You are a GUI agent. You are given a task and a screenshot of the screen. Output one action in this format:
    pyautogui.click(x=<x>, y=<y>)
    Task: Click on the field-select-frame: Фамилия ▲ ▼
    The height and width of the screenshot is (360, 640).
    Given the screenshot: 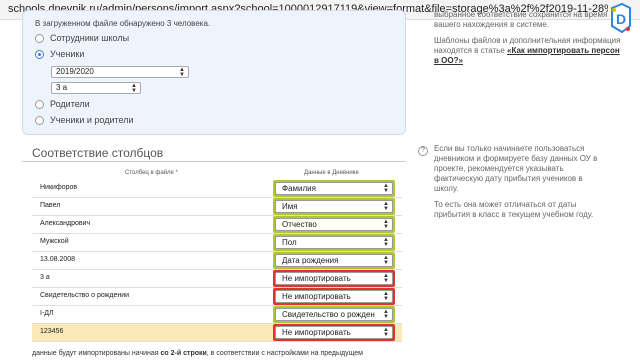 What is the action you would take?
    pyautogui.click(x=334, y=188)
    